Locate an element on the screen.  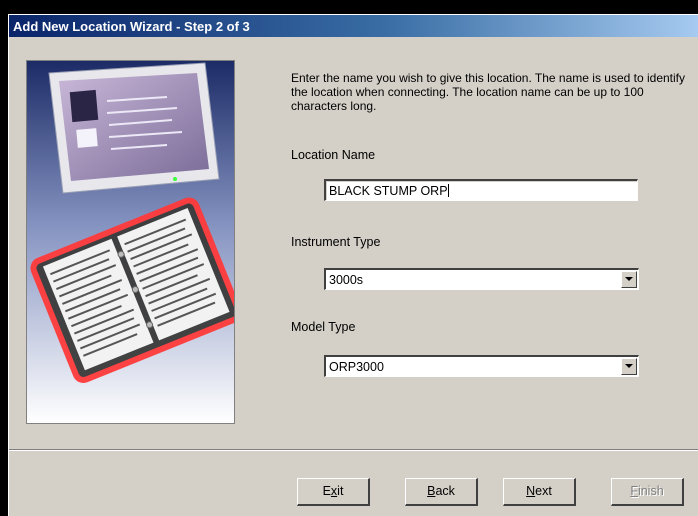
model-type-dropdown-button is located at coordinates (629, 366).